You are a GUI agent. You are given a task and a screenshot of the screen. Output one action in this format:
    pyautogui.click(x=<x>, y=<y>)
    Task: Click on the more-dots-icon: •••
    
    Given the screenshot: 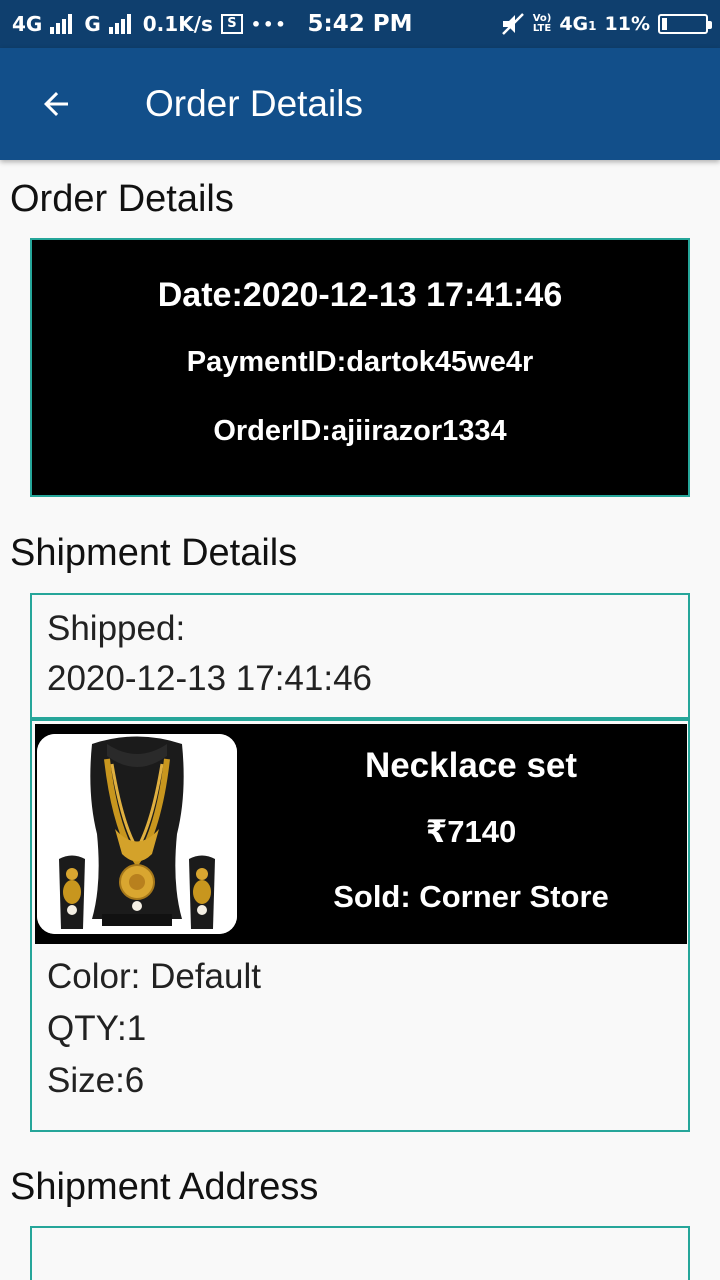 What is the action you would take?
    pyautogui.click(x=269, y=24)
    